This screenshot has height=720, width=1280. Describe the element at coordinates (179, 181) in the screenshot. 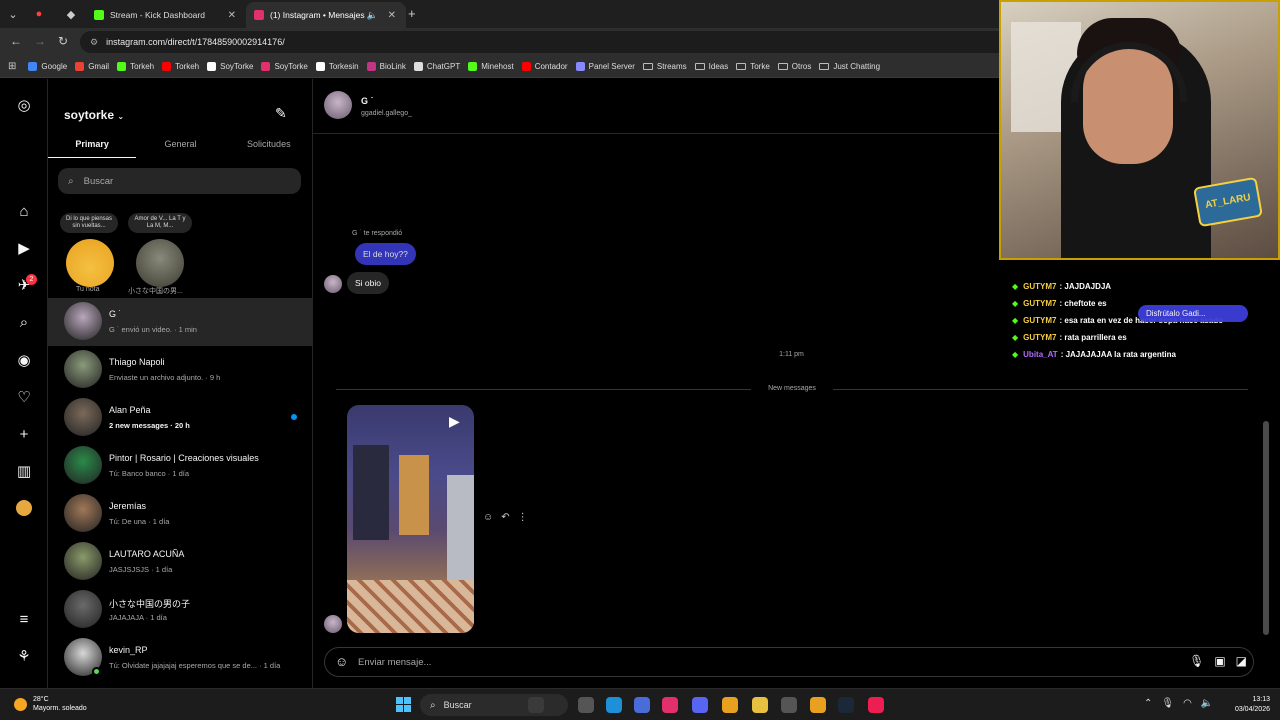

I see `search-input: ⌕ Buscar` at that location.